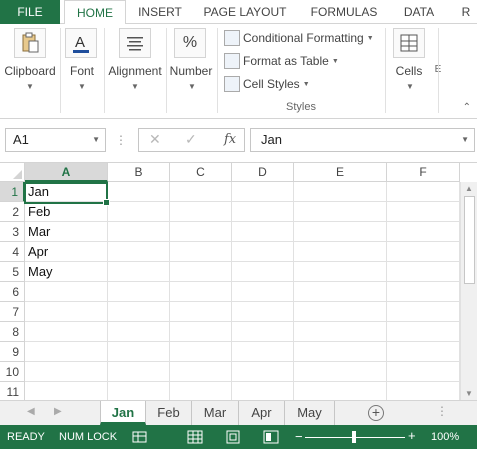  I want to click on column-header-e: E, so click(340, 172).